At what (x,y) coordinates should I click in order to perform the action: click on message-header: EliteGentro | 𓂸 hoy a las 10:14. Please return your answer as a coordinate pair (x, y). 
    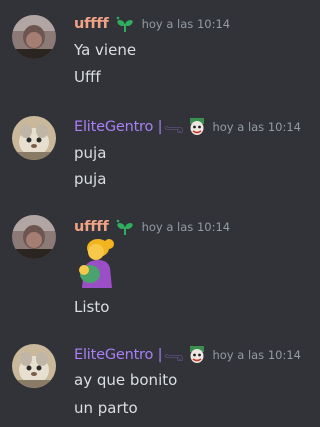
    Looking at the image, I should click on (187, 355).